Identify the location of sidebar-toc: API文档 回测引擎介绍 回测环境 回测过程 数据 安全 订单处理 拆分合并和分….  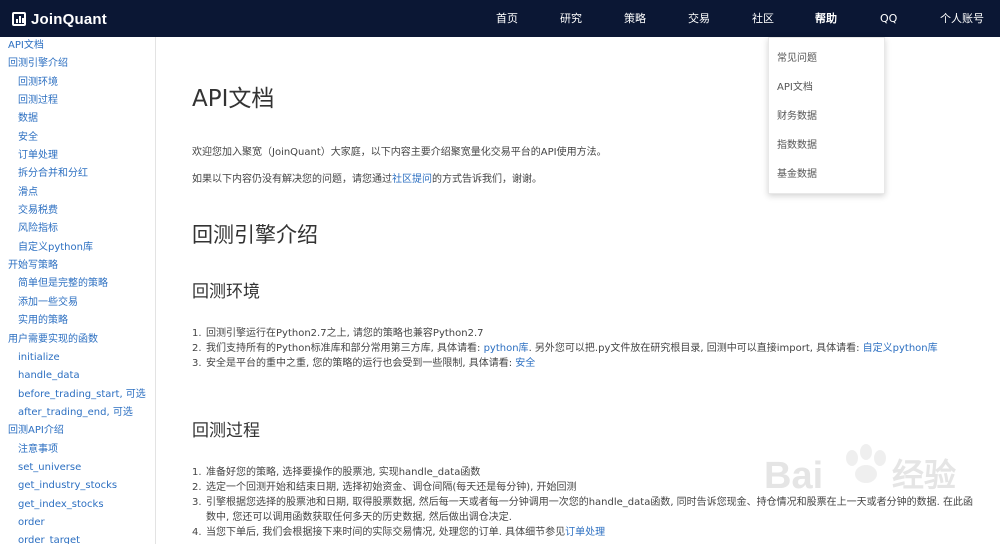
(78, 290).